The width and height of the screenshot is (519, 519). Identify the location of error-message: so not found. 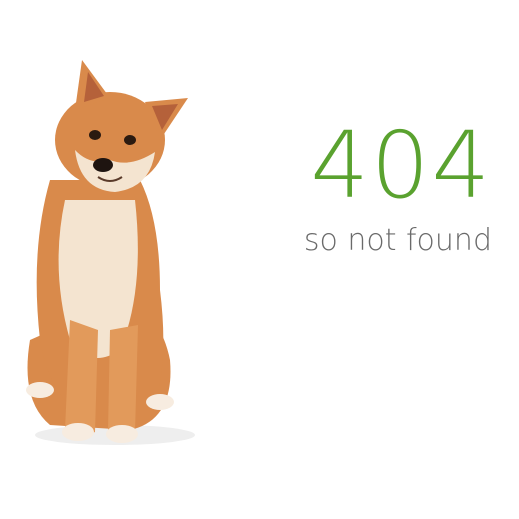
(397, 240).